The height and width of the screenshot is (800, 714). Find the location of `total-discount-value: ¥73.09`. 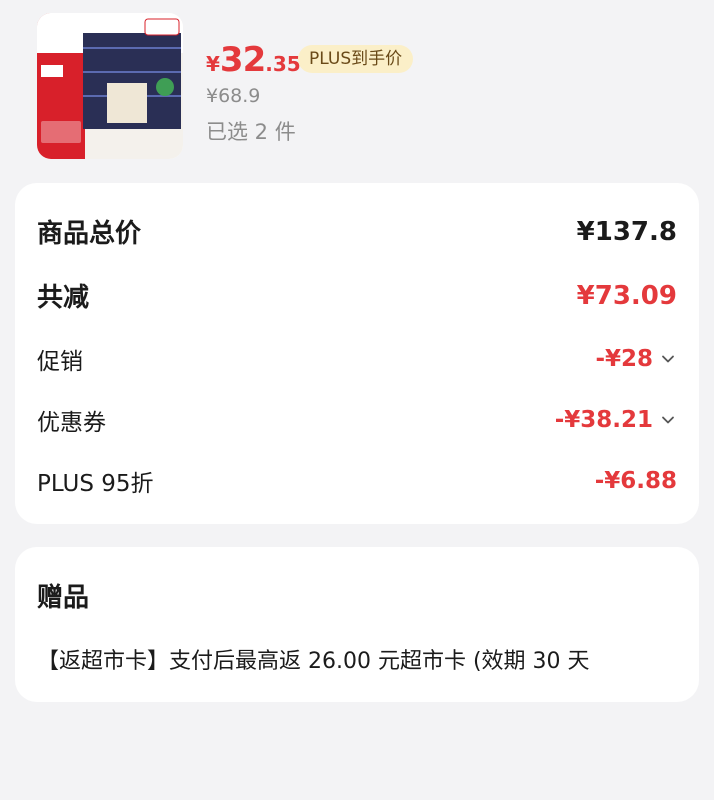

total-discount-value: ¥73.09 is located at coordinates (626, 295).